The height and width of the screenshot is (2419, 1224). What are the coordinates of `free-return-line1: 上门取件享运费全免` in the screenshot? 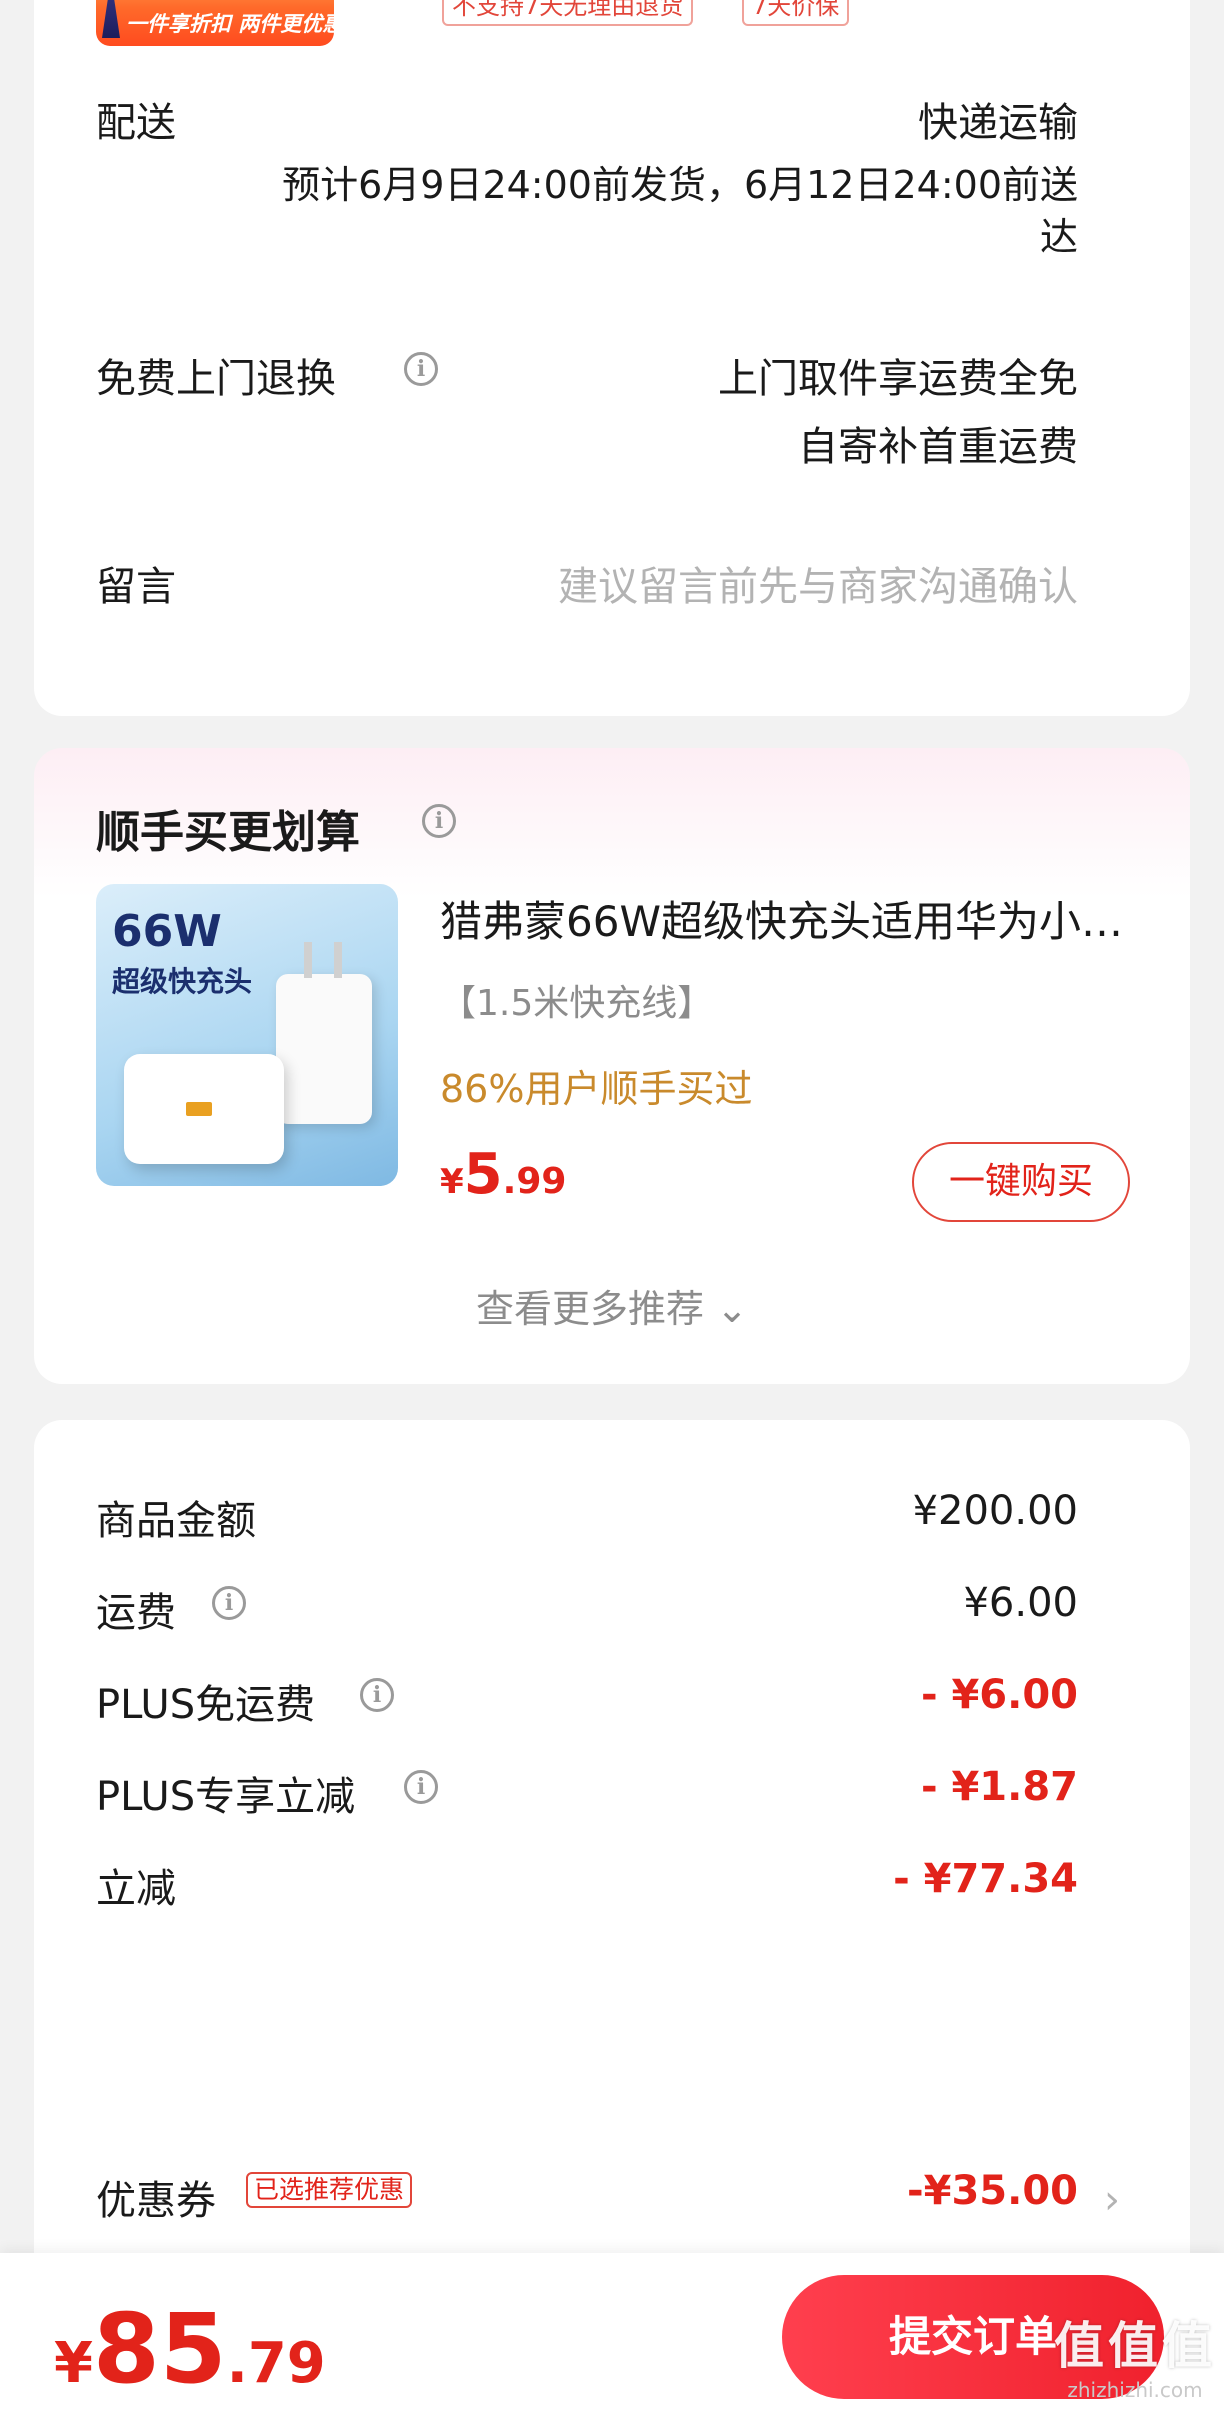 It's located at (898, 379).